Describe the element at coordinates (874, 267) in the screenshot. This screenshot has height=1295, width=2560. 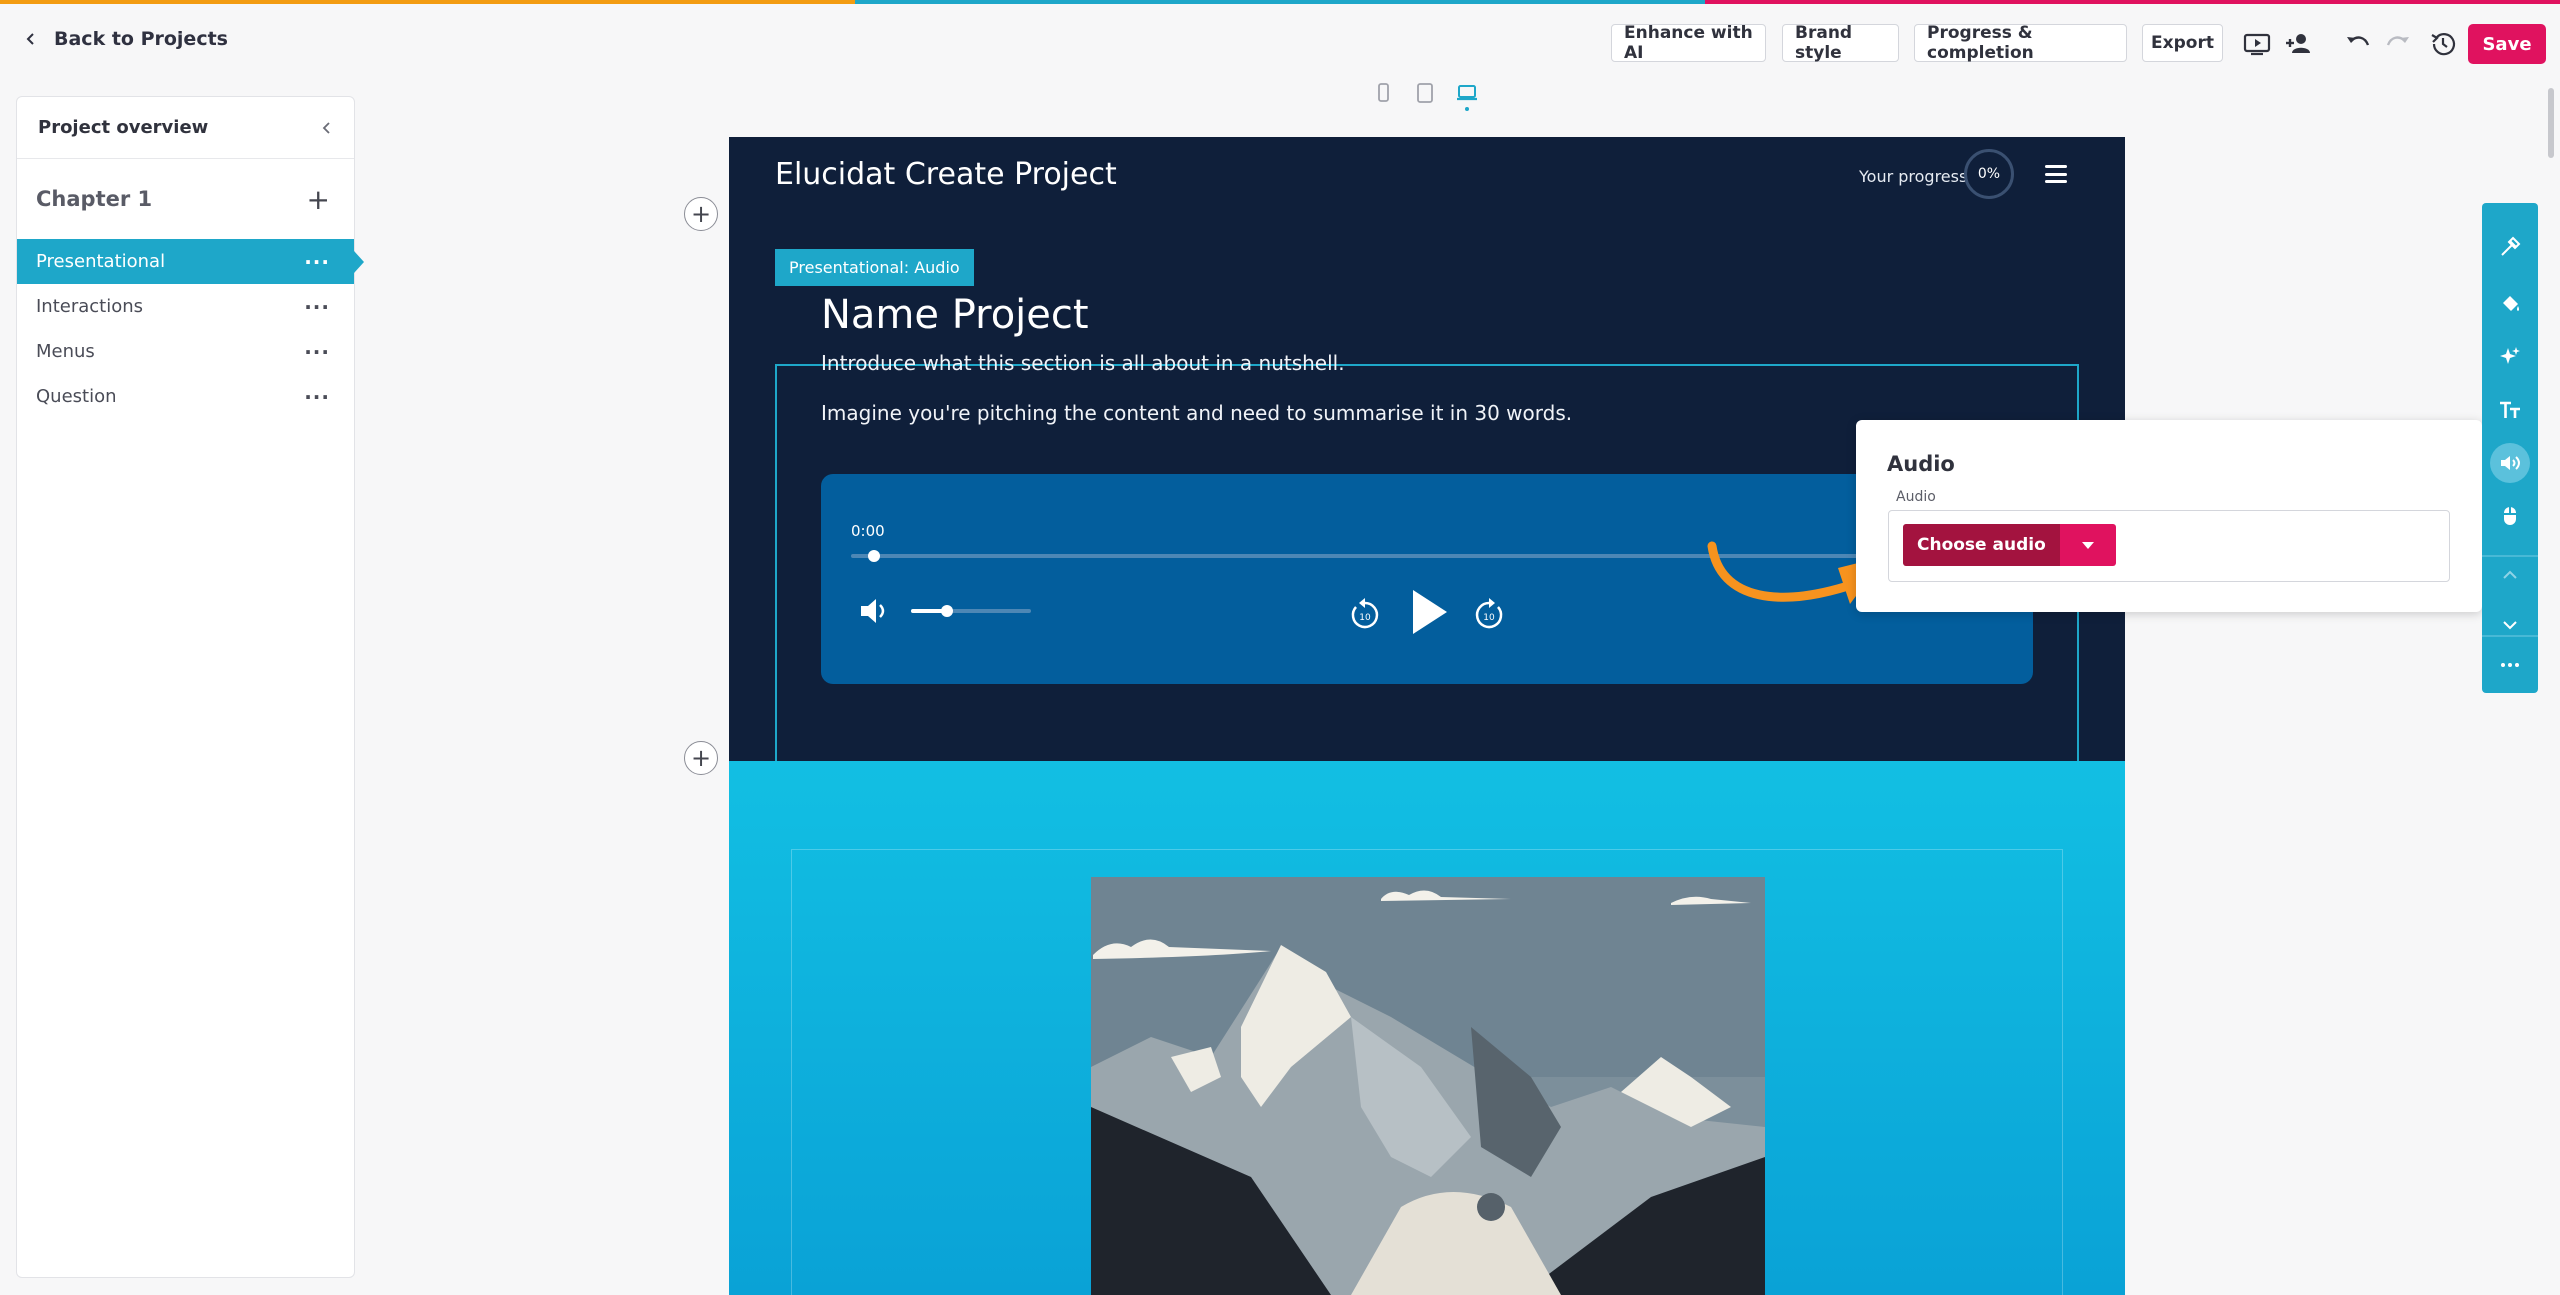
I see `selected-block-tag: Presentational: Audio` at that location.